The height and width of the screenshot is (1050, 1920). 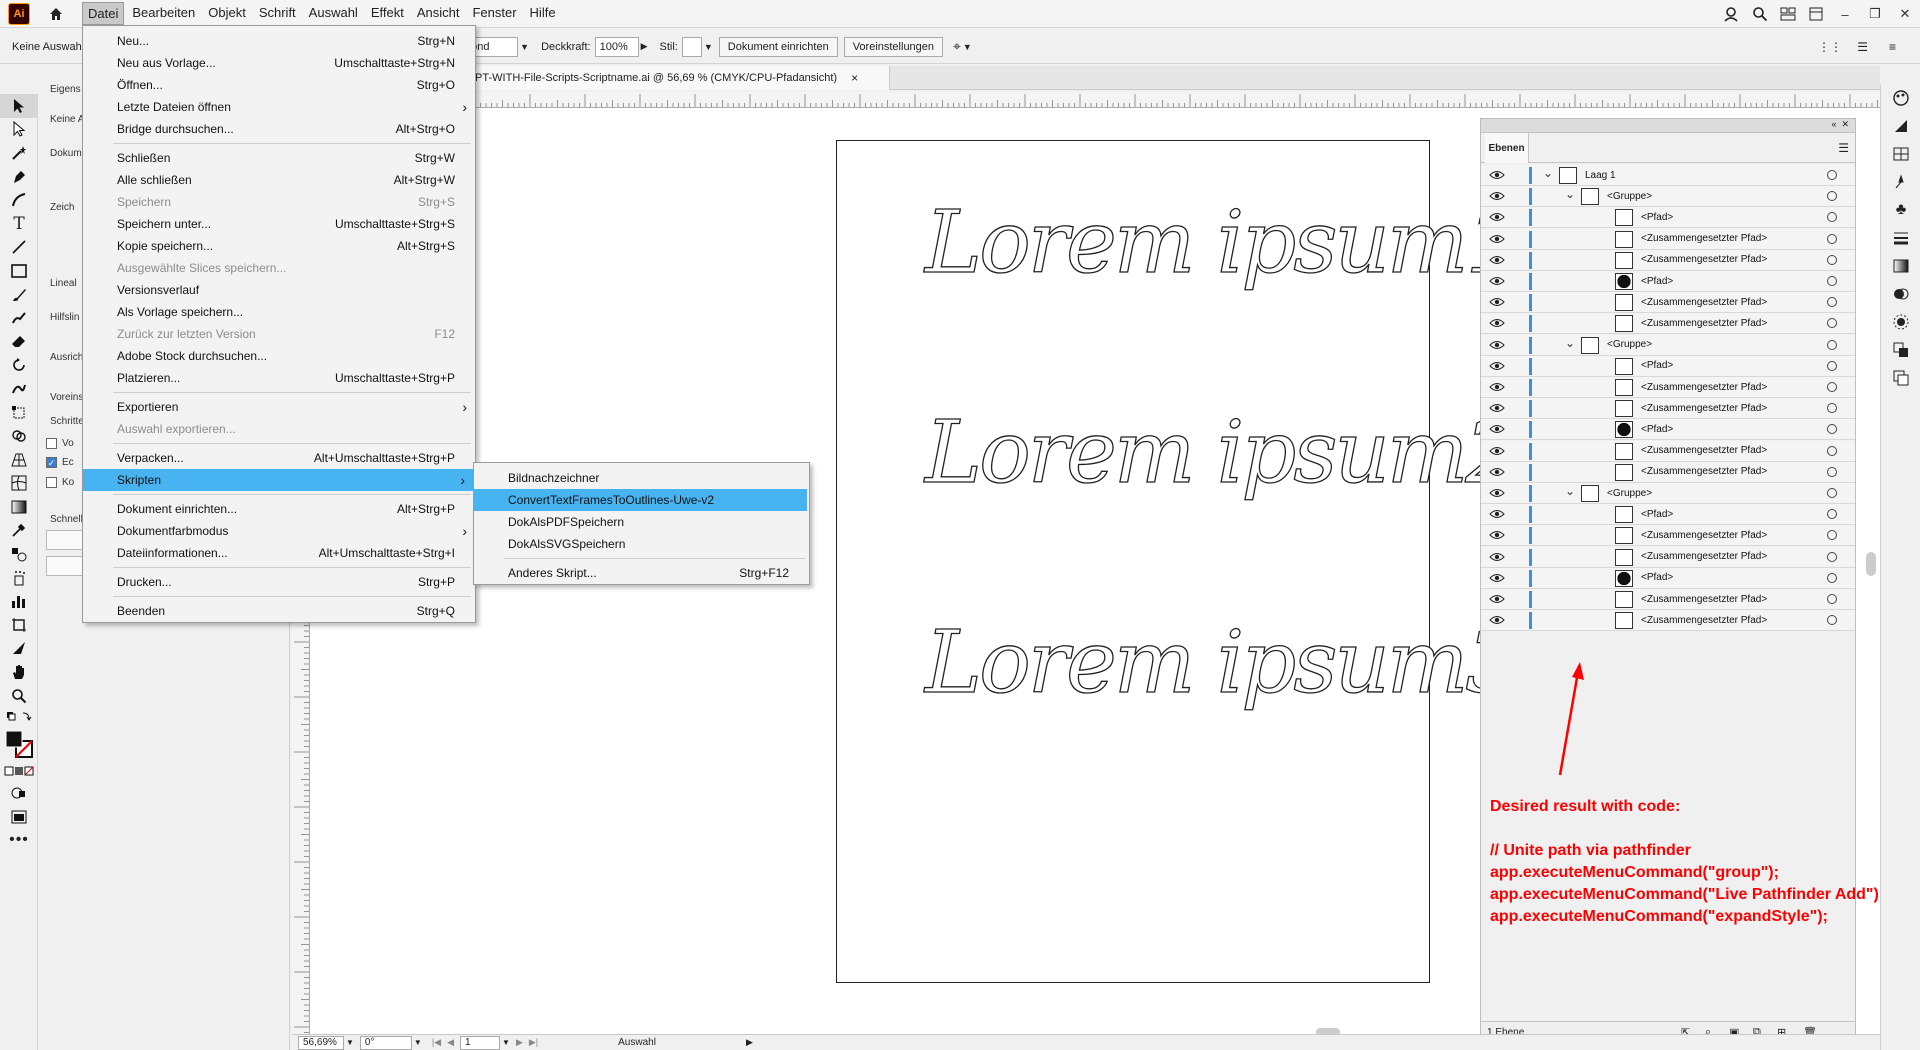 I want to click on menu-item-dokalspdfspeichern: DokAlsPDFSpeichern, so click(x=641, y=522).